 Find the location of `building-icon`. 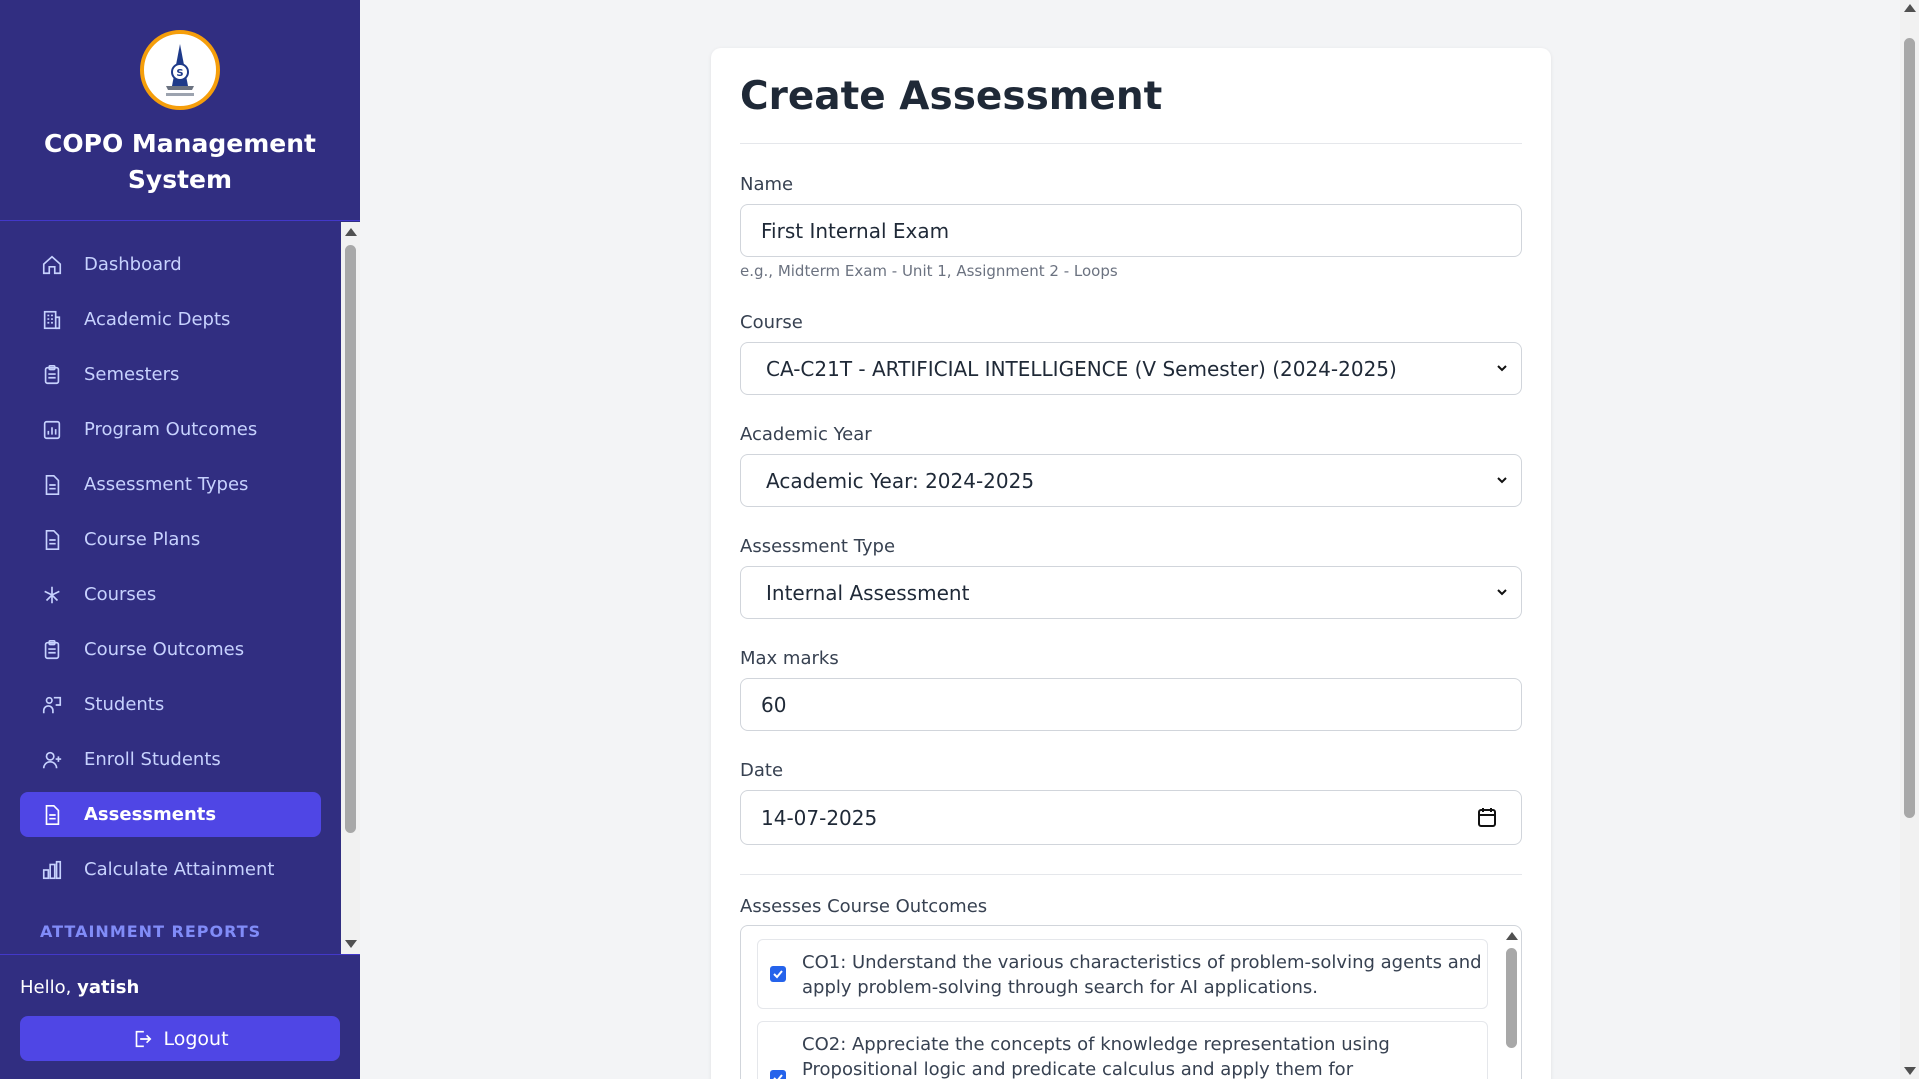

building-icon is located at coordinates (52, 320).